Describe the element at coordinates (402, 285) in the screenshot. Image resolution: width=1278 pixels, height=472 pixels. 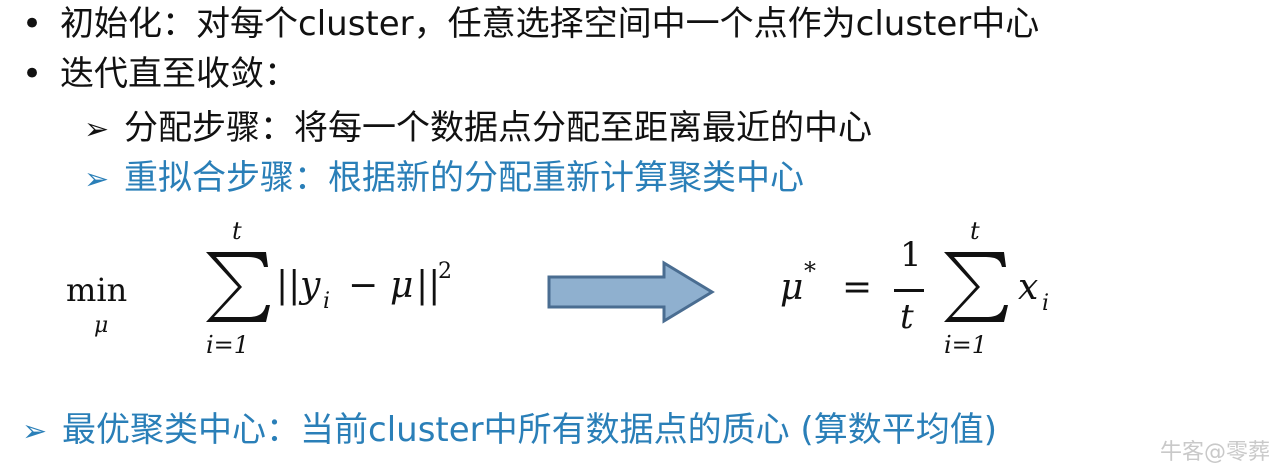
I see `expr-mu: μ` at that location.